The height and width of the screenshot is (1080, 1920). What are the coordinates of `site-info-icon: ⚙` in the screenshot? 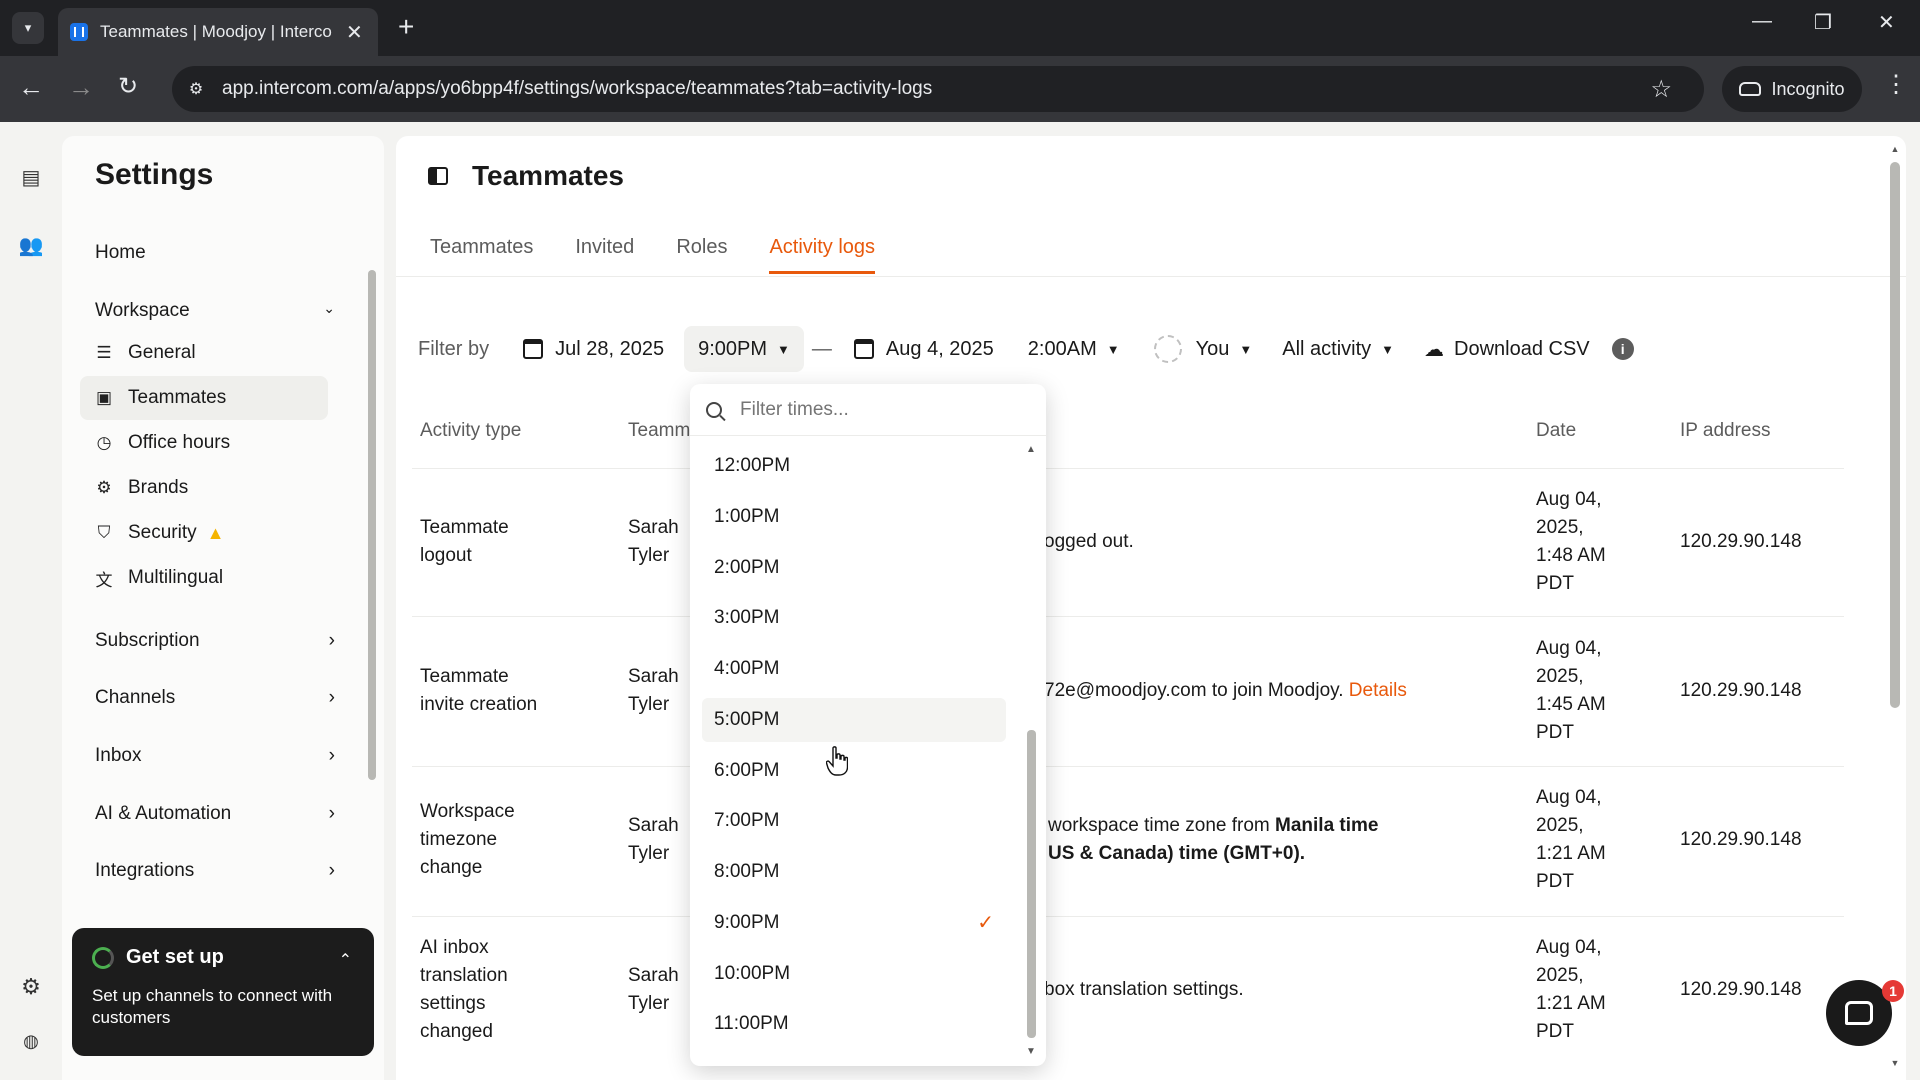 It's located at (196, 89).